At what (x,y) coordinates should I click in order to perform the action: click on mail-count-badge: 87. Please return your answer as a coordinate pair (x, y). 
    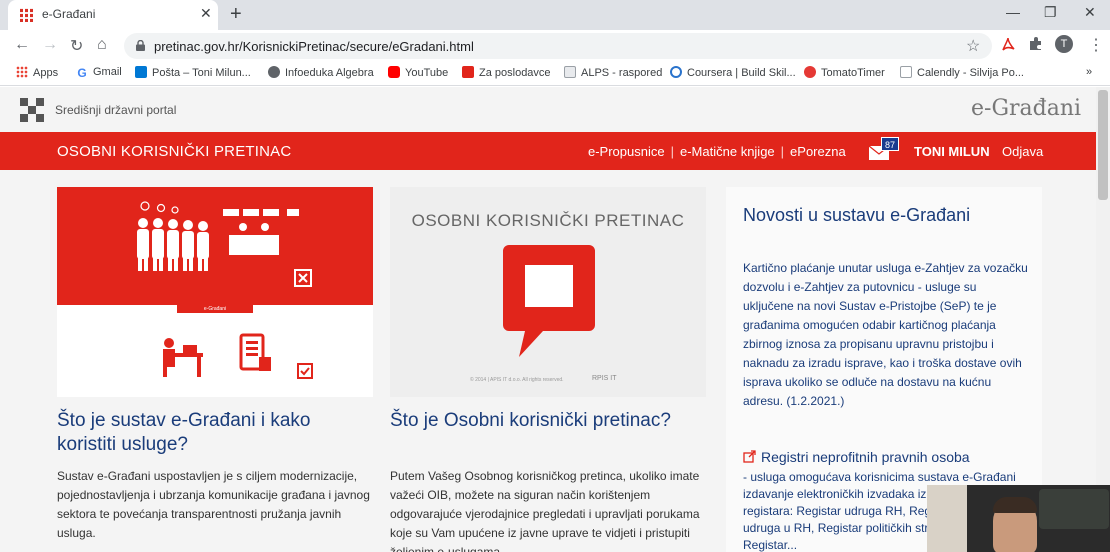
    Looking at the image, I should click on (890, 144).